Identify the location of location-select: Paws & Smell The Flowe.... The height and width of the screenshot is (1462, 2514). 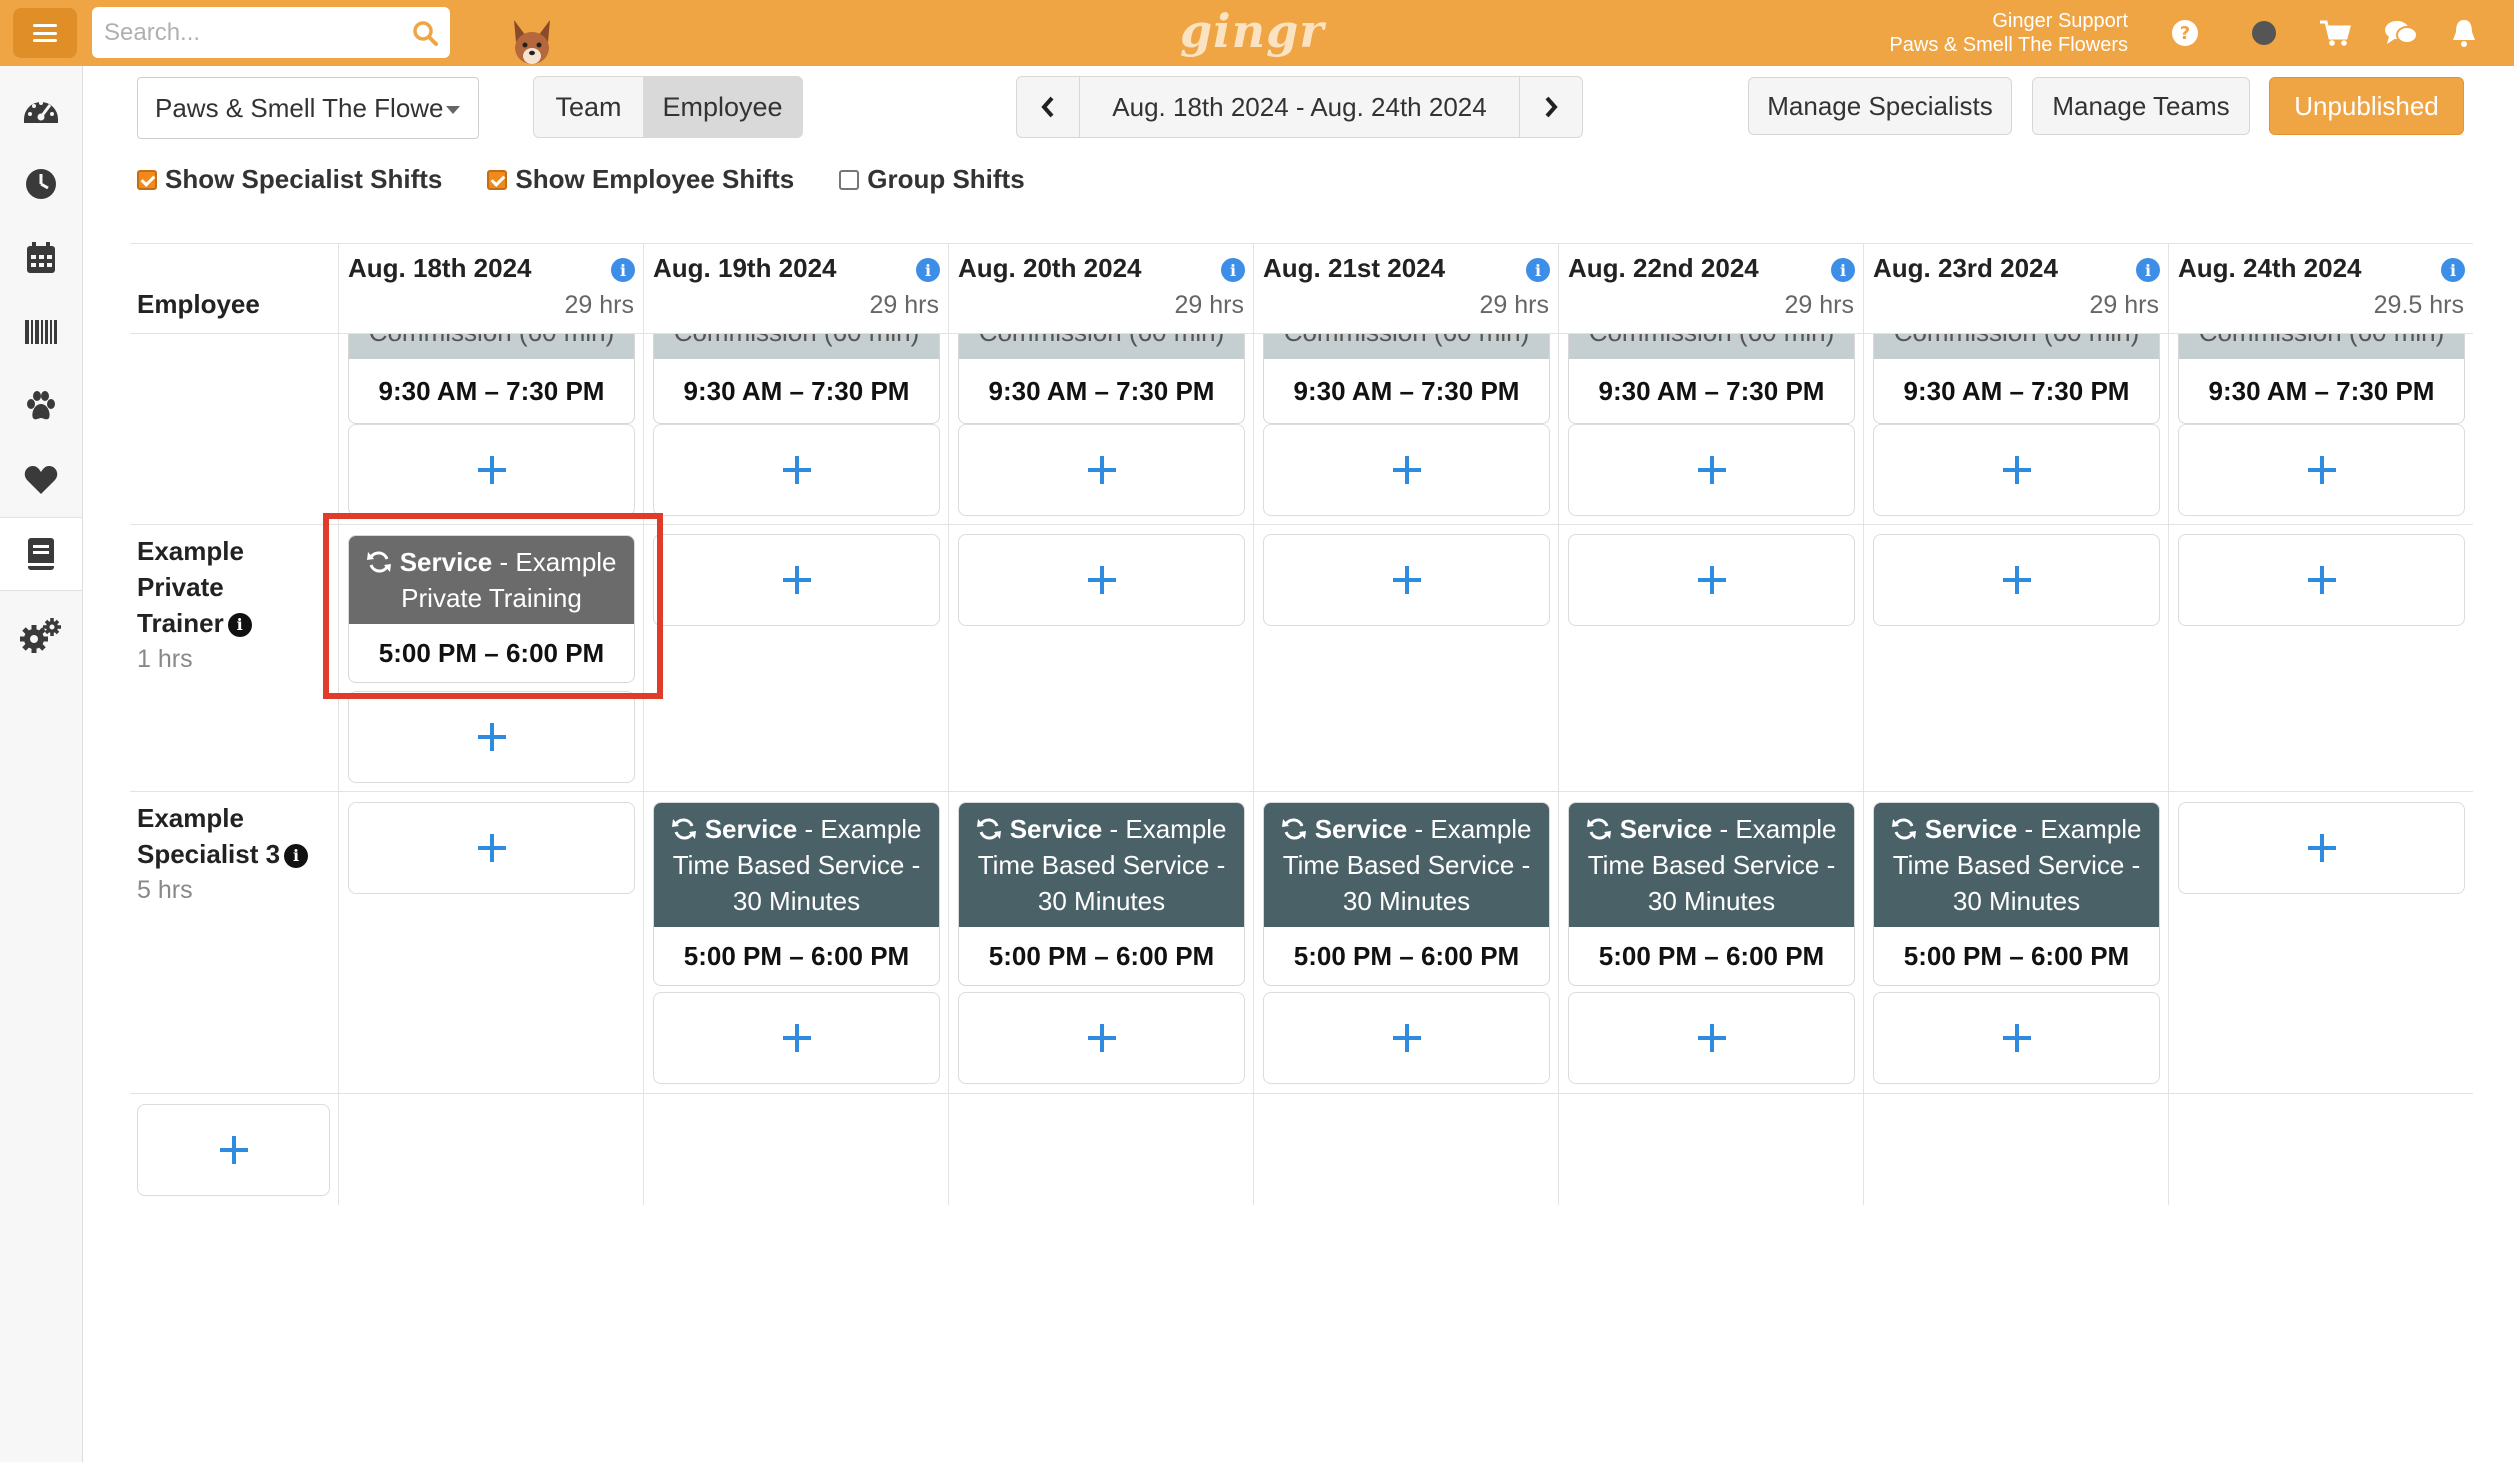
(308, 108).